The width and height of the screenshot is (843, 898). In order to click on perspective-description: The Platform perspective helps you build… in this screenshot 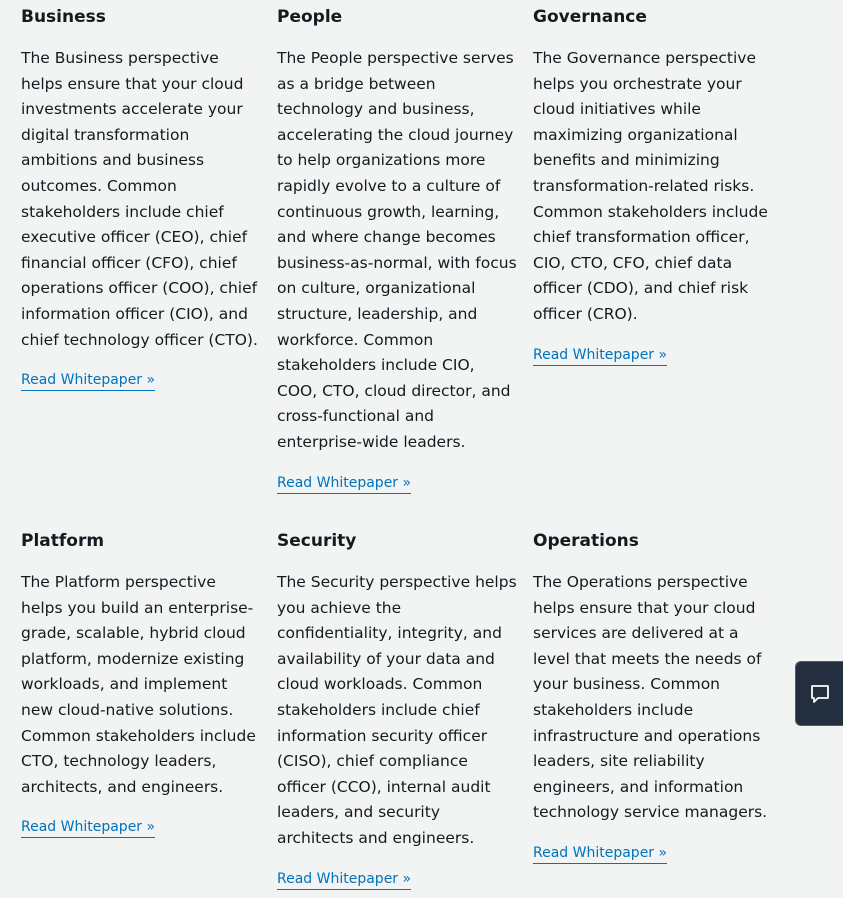, I will do `click(138, 684)`.